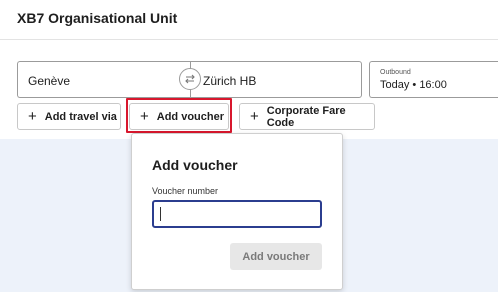 This screenshot has width=498, height=292. What do you see at coordinates (104, 79) in the screenshot?
I see `from-station-field: Genève` at bounding box center [104, 79].